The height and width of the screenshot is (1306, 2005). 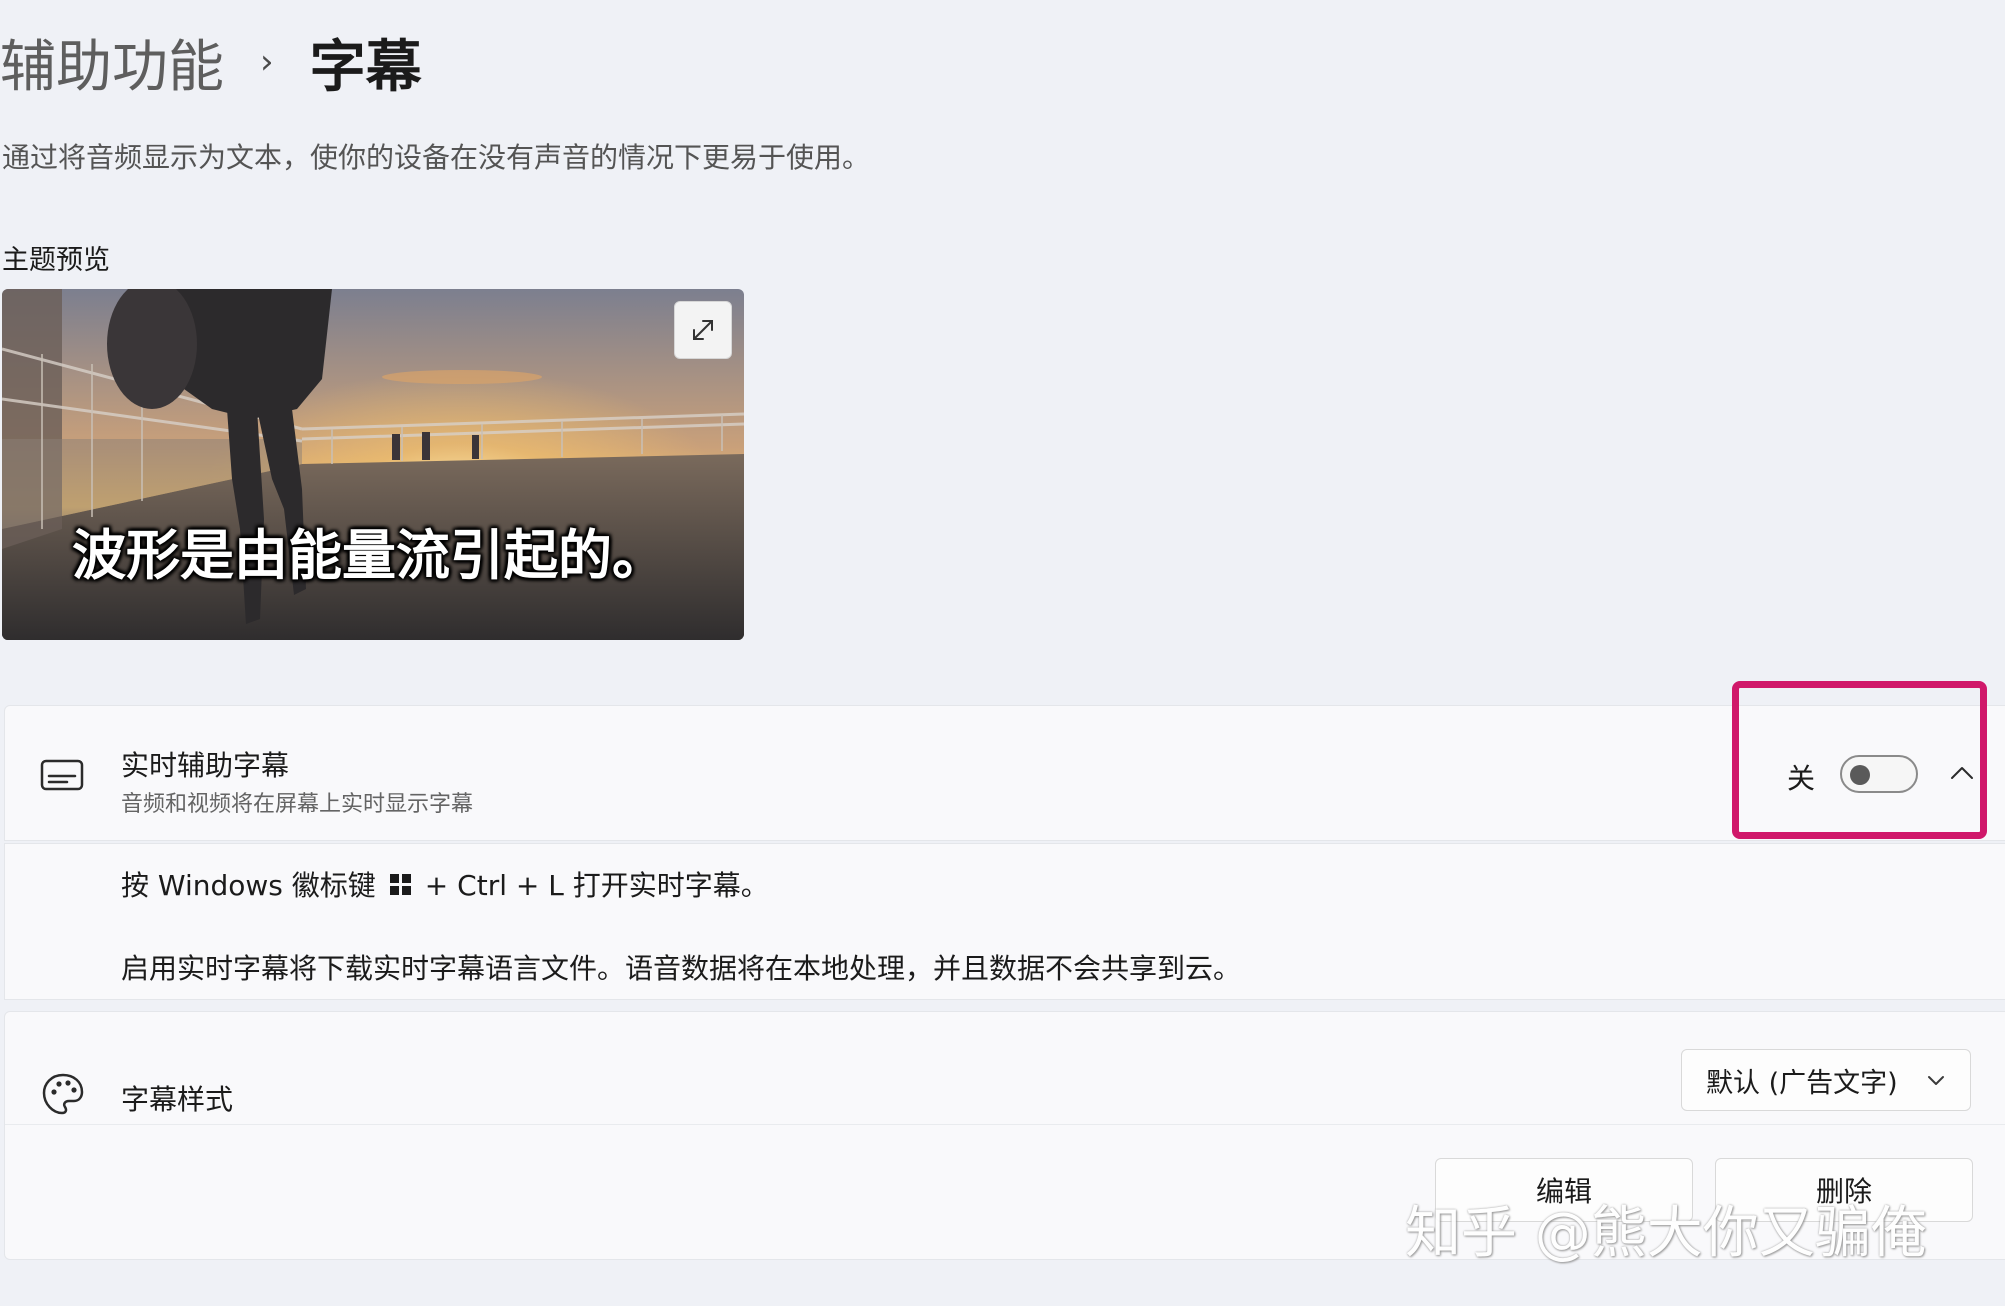 I want to click on divider, so click(x=1005, y=1124).